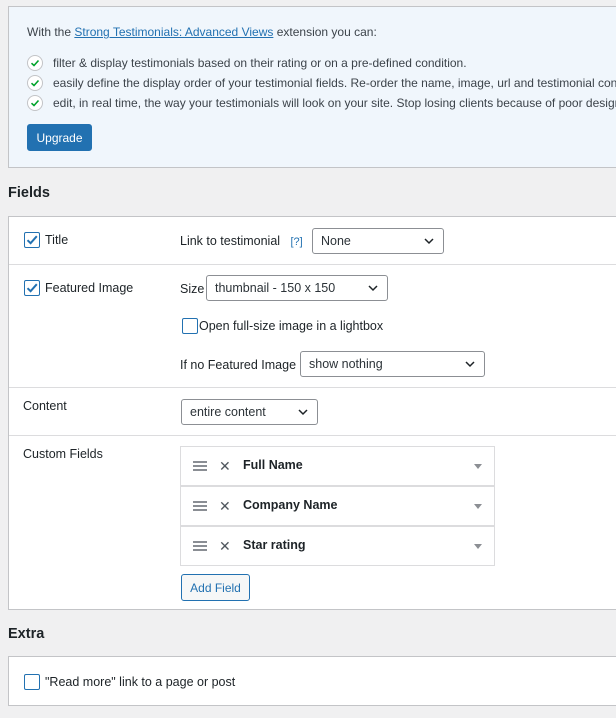 This screenshot has height=718, width=616. I want to click on advanced-views-link: Strong Testimonials: Advanced Views, so click(173, 32).